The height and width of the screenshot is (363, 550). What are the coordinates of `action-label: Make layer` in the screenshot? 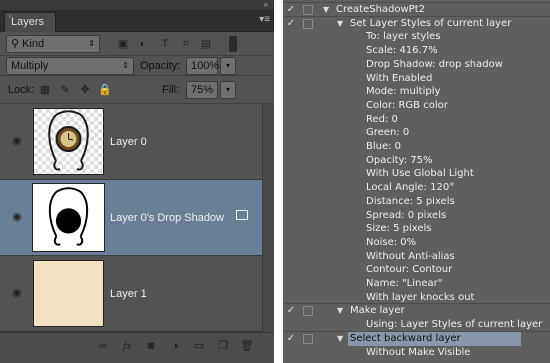 It's located at (377, 311).